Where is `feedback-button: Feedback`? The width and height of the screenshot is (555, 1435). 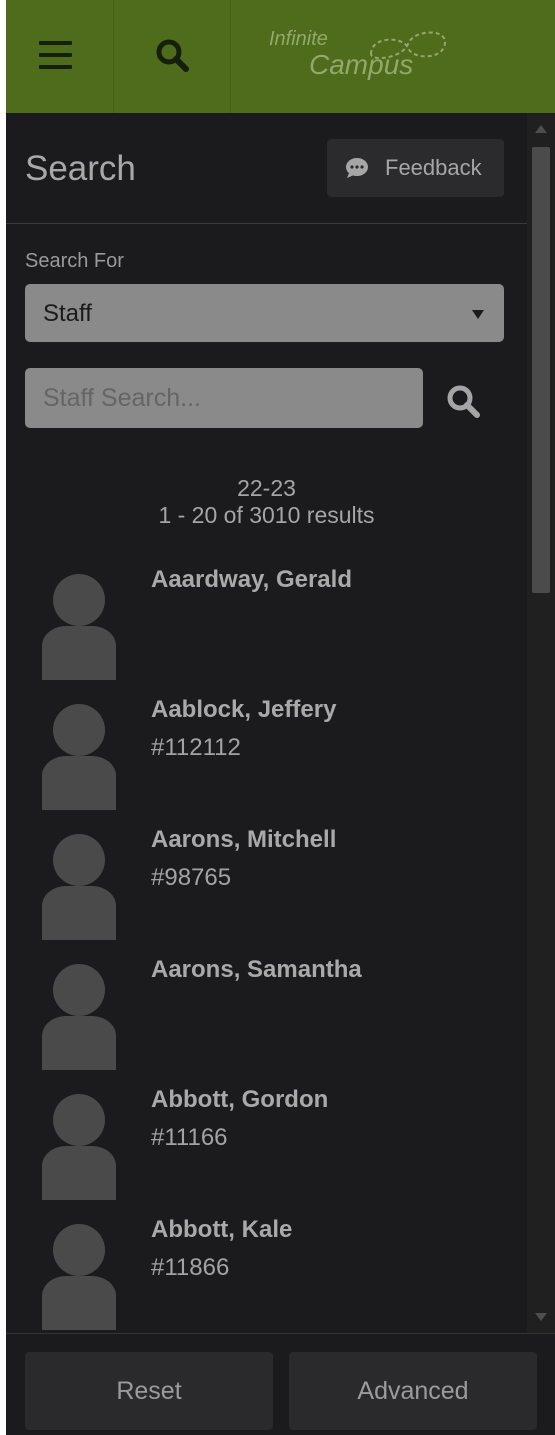
feedback-button: Feedback is located at coordinates (415, 168).